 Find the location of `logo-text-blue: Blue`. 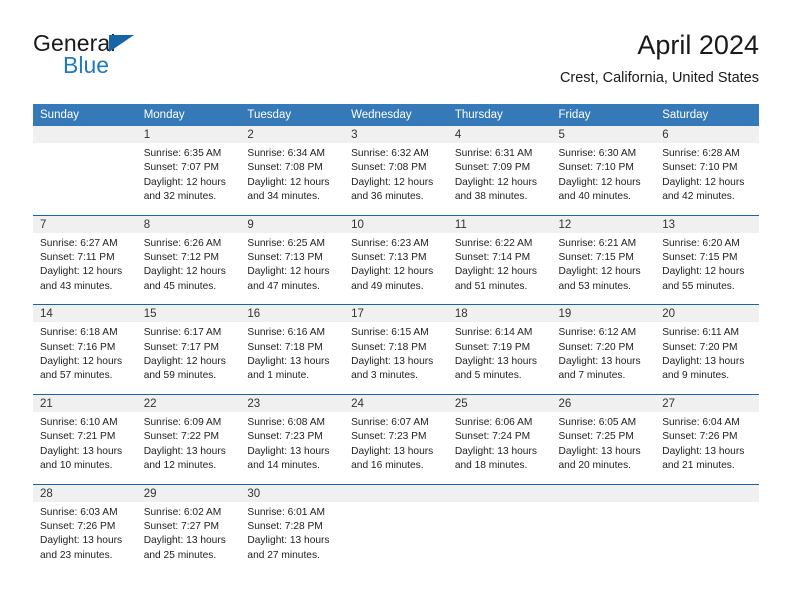

logo-text-blue: Blue is located at coordinates (86, 65).